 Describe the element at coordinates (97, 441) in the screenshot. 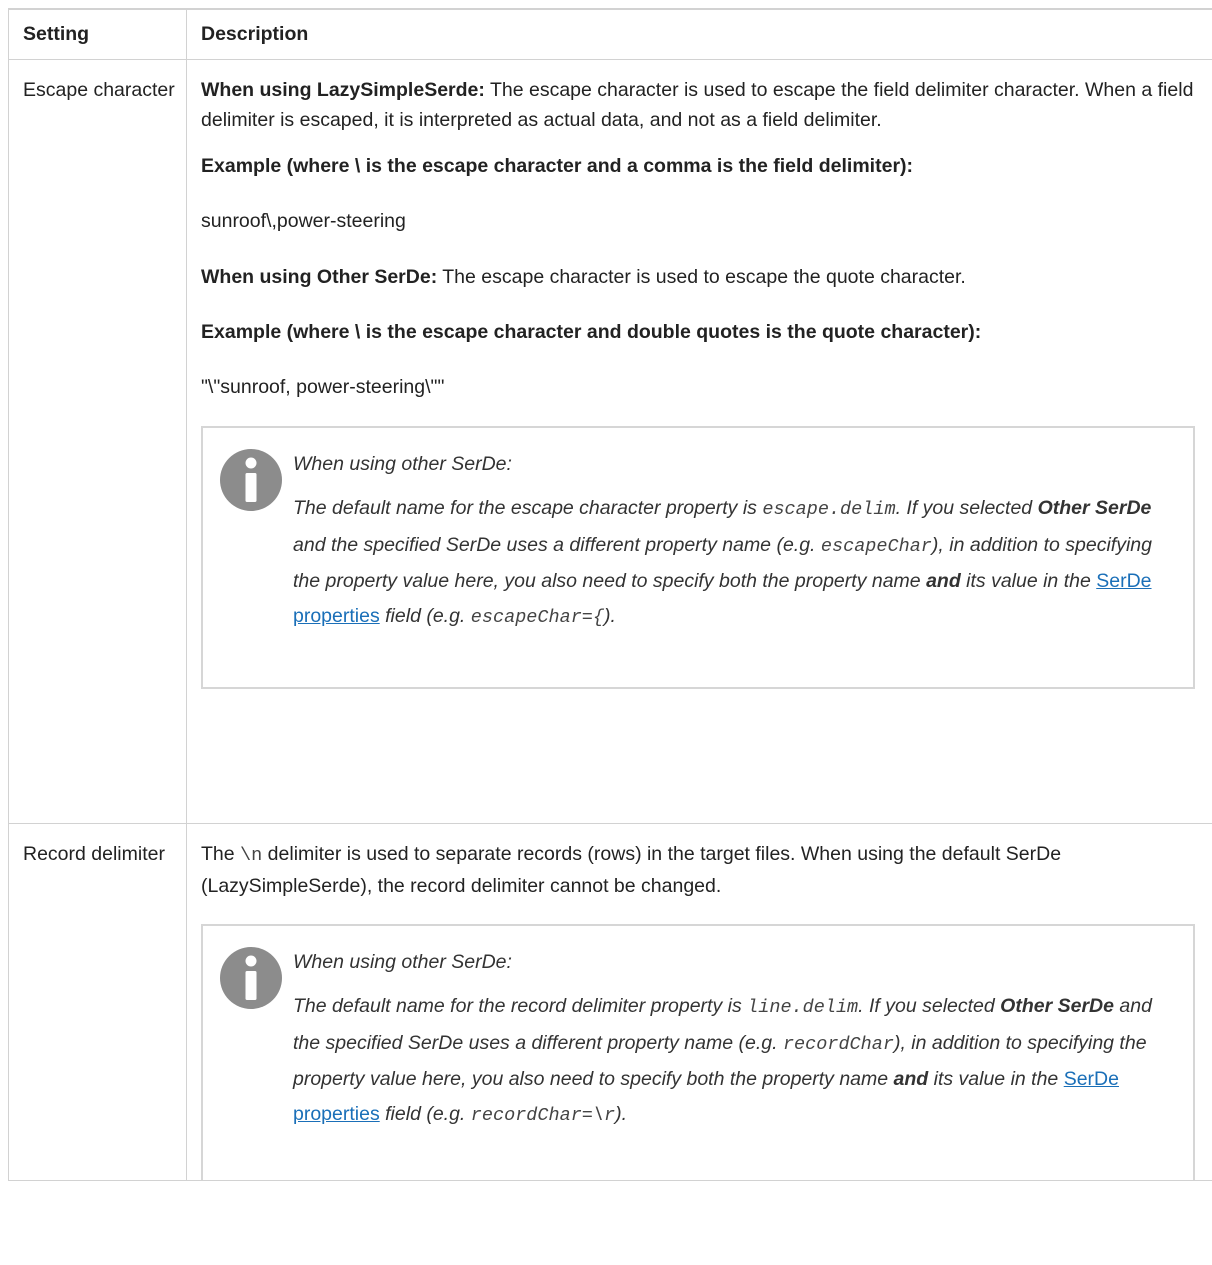

I see `setting-cell: Escape character` at that location.